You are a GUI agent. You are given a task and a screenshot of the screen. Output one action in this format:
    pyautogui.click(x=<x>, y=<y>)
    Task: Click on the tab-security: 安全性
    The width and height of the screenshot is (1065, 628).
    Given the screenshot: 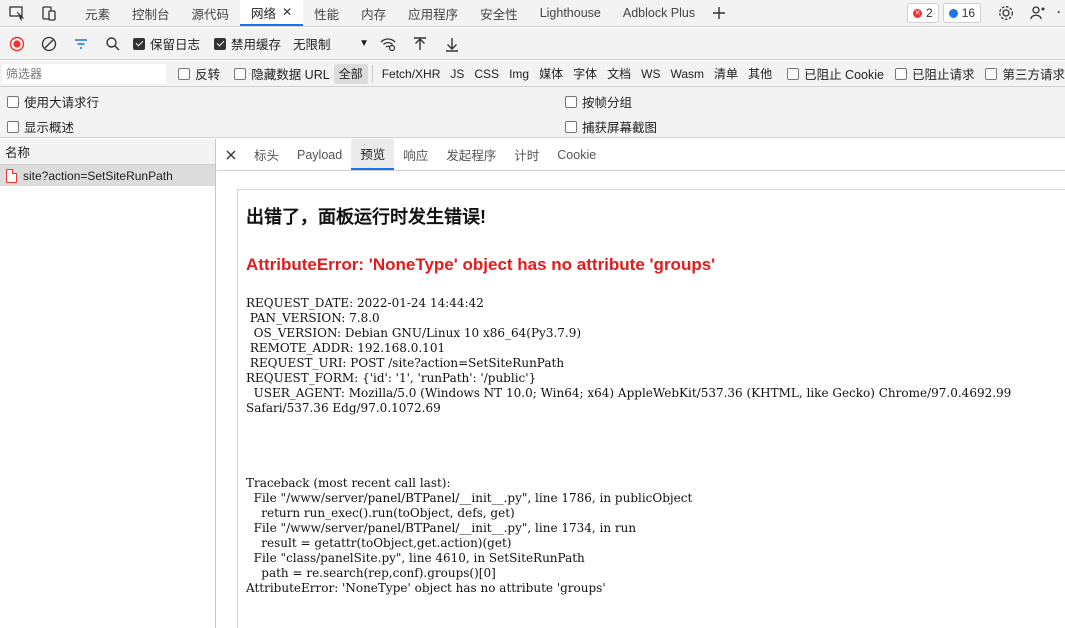 What is the action you would take?
    pyautogui.click(x=499, y=13)
    